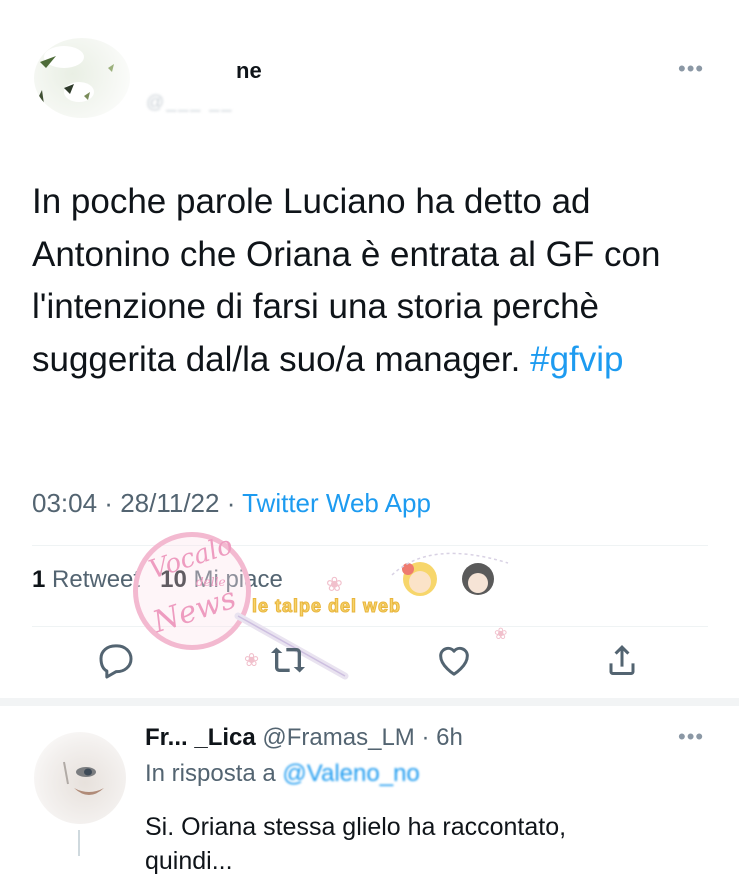 Image resolution: width=739 pixels, height=878 pixels. I want to click on author-handle: @___ __, so click(189, 102).